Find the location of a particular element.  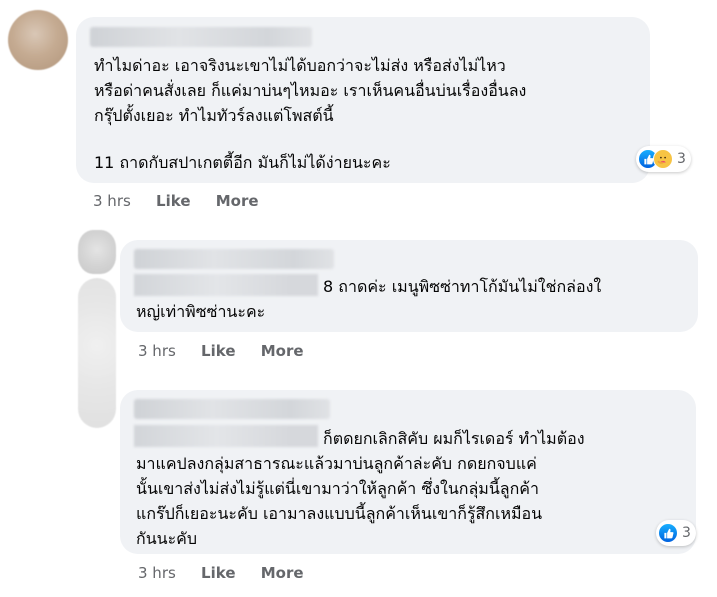

care-icon is located at coordinates (663, 159).